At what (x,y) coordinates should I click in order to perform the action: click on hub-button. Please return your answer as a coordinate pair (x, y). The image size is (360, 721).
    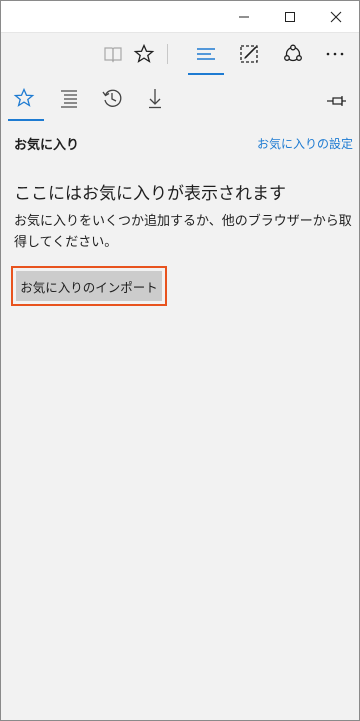
    Looking at the image, I should click on (206, 54).